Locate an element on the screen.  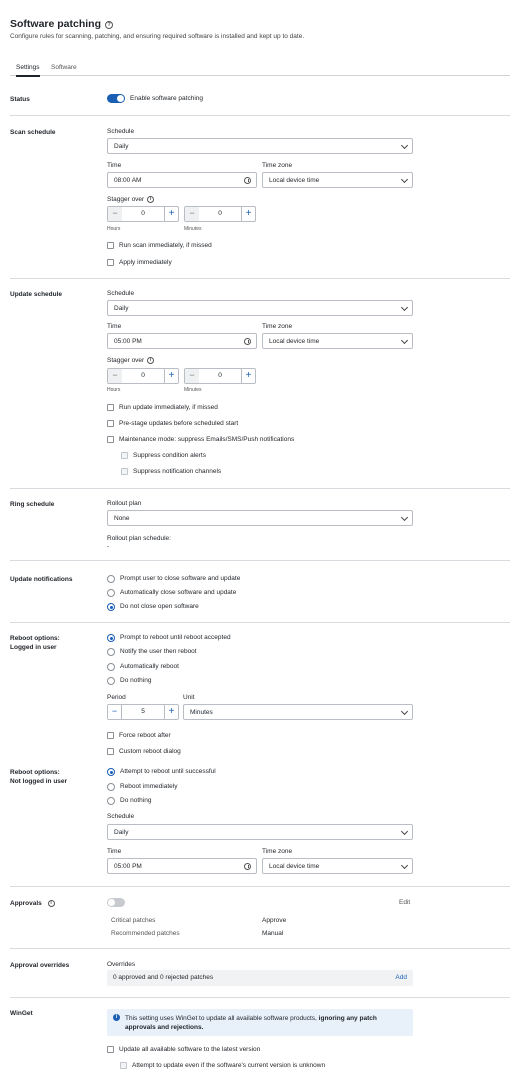
reboot-radio-prompt is located at coordinates (111, 638).